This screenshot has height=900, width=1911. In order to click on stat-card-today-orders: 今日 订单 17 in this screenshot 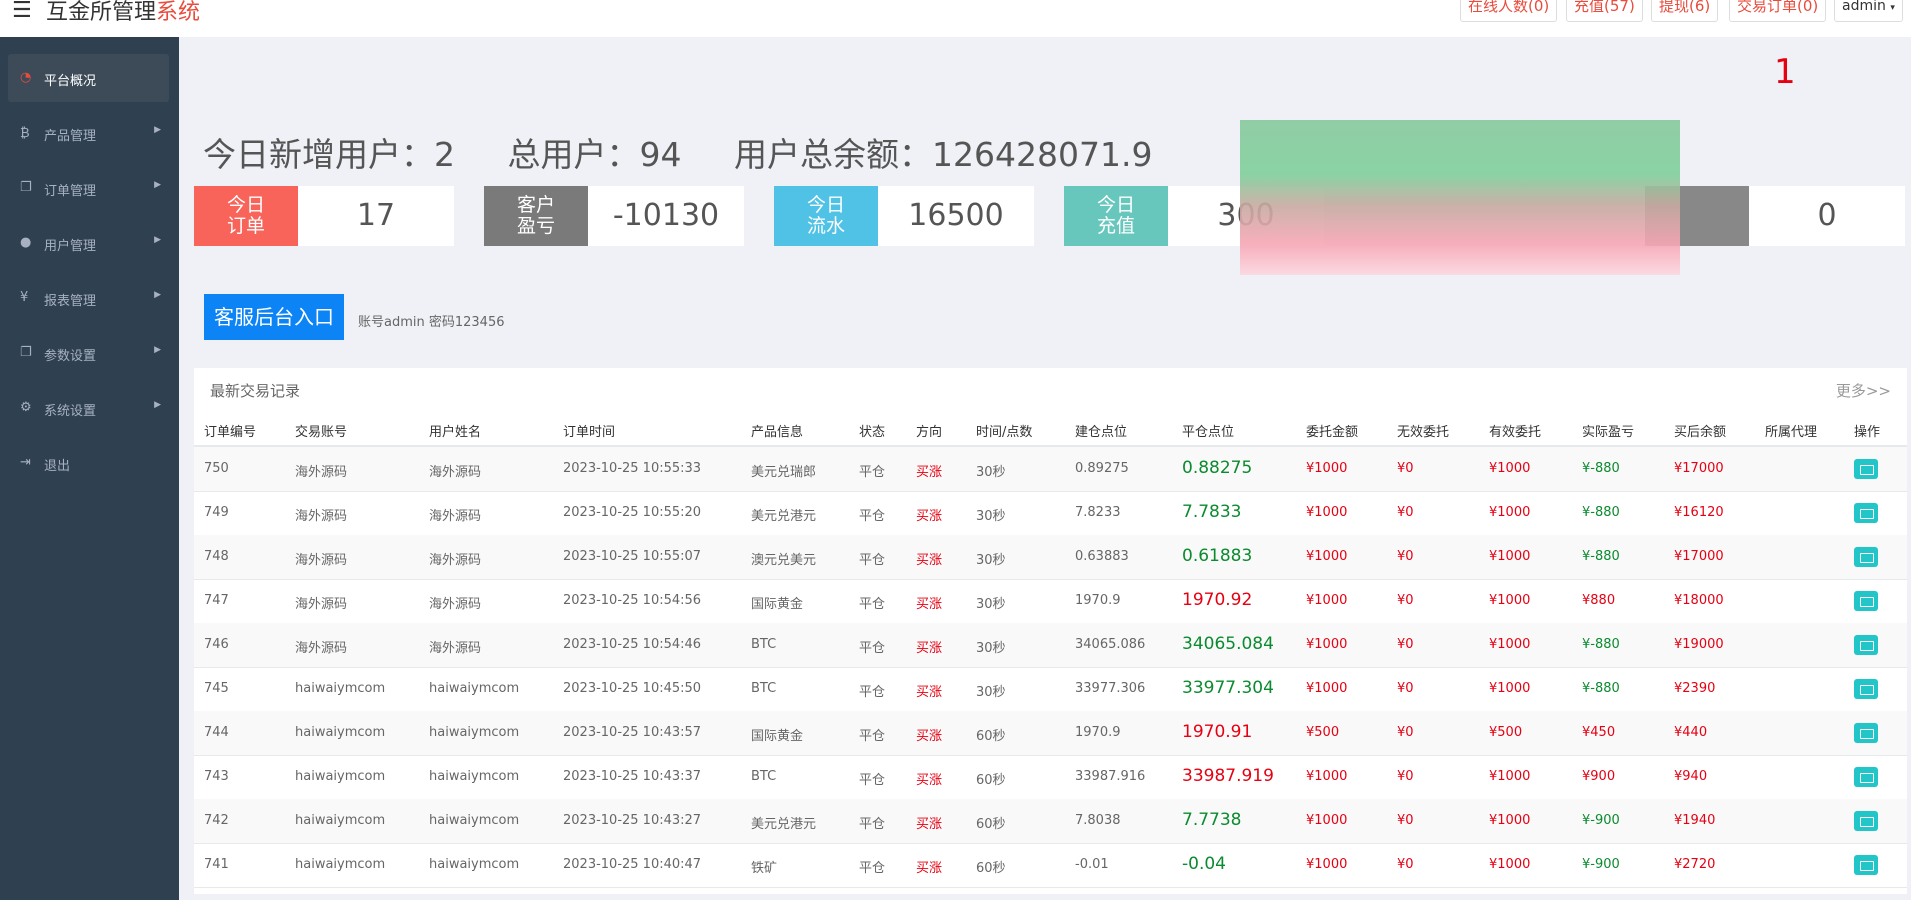, I will do `click(324, 216)`.